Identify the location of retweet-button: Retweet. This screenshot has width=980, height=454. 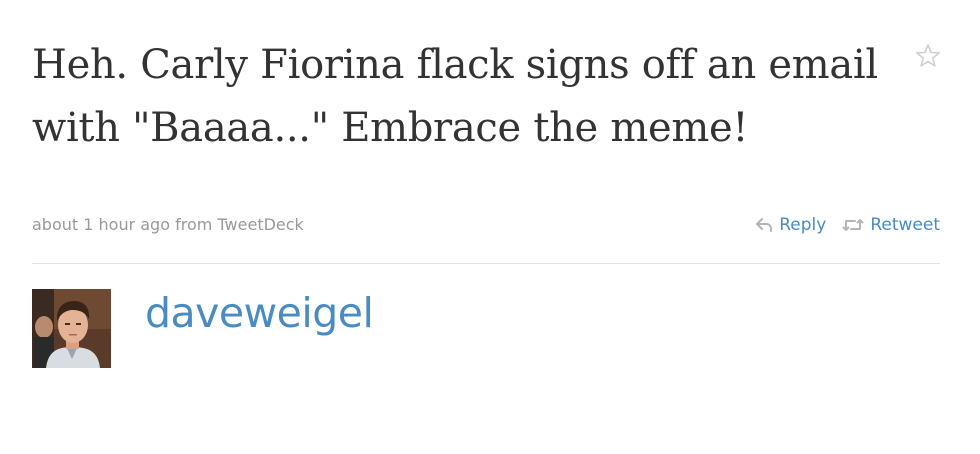
(891, 225).